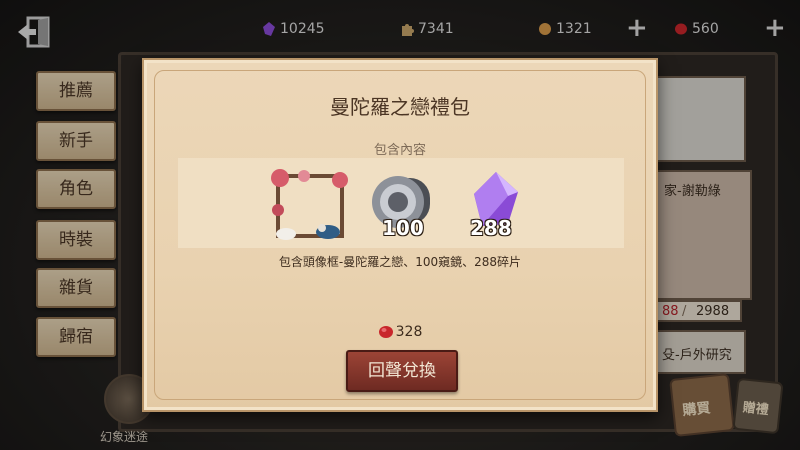 This screenshot has height=450, width=800. I want to click on price-row: 328, so click(400, 332).